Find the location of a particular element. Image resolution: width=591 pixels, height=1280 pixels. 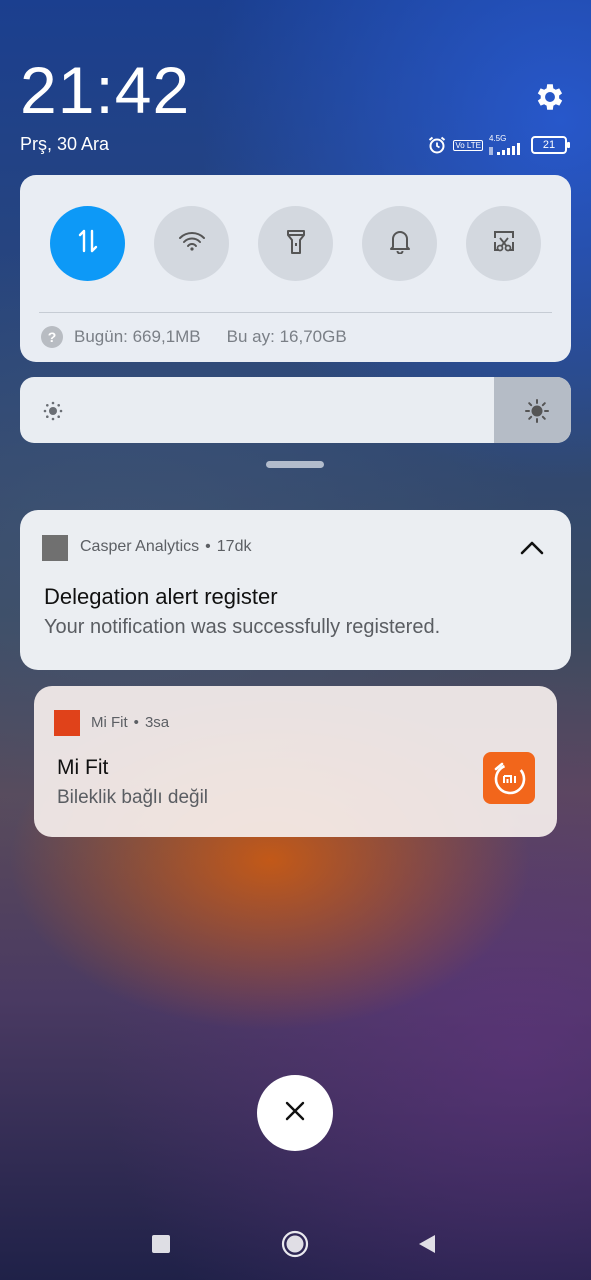

notification-time: 3sa is located at coordinates (157, 722).